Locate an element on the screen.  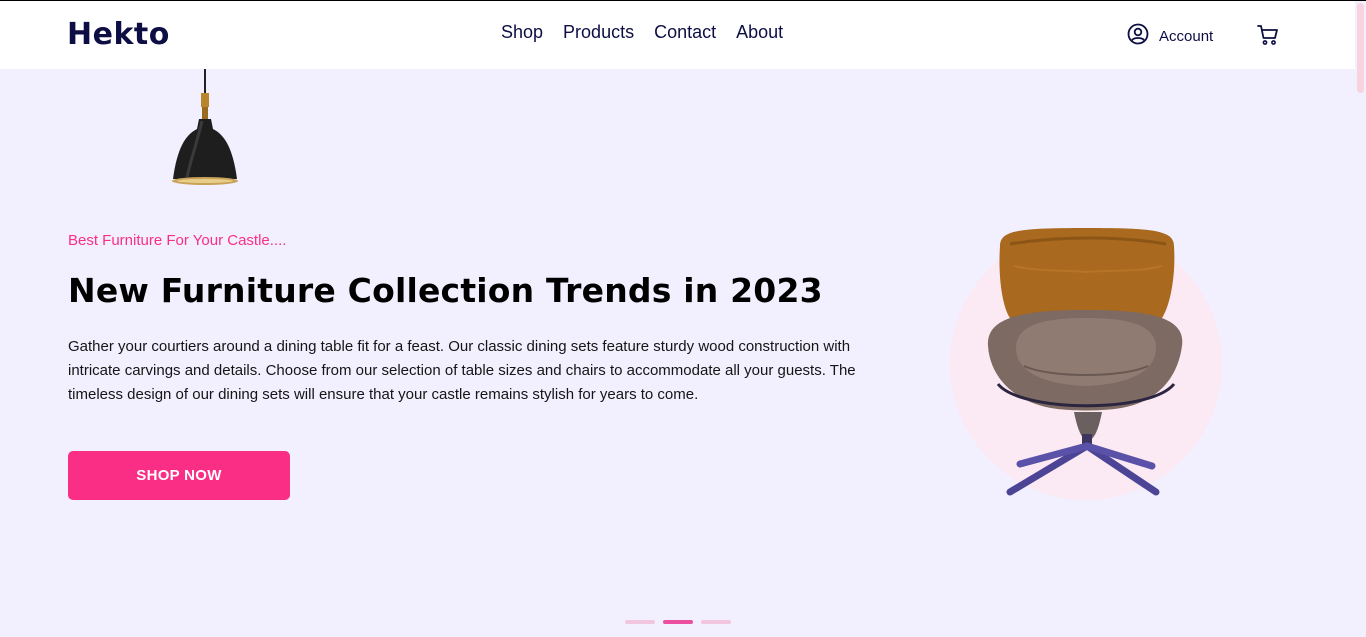
nav-contact: Contact is located at coordinates (685, 32).